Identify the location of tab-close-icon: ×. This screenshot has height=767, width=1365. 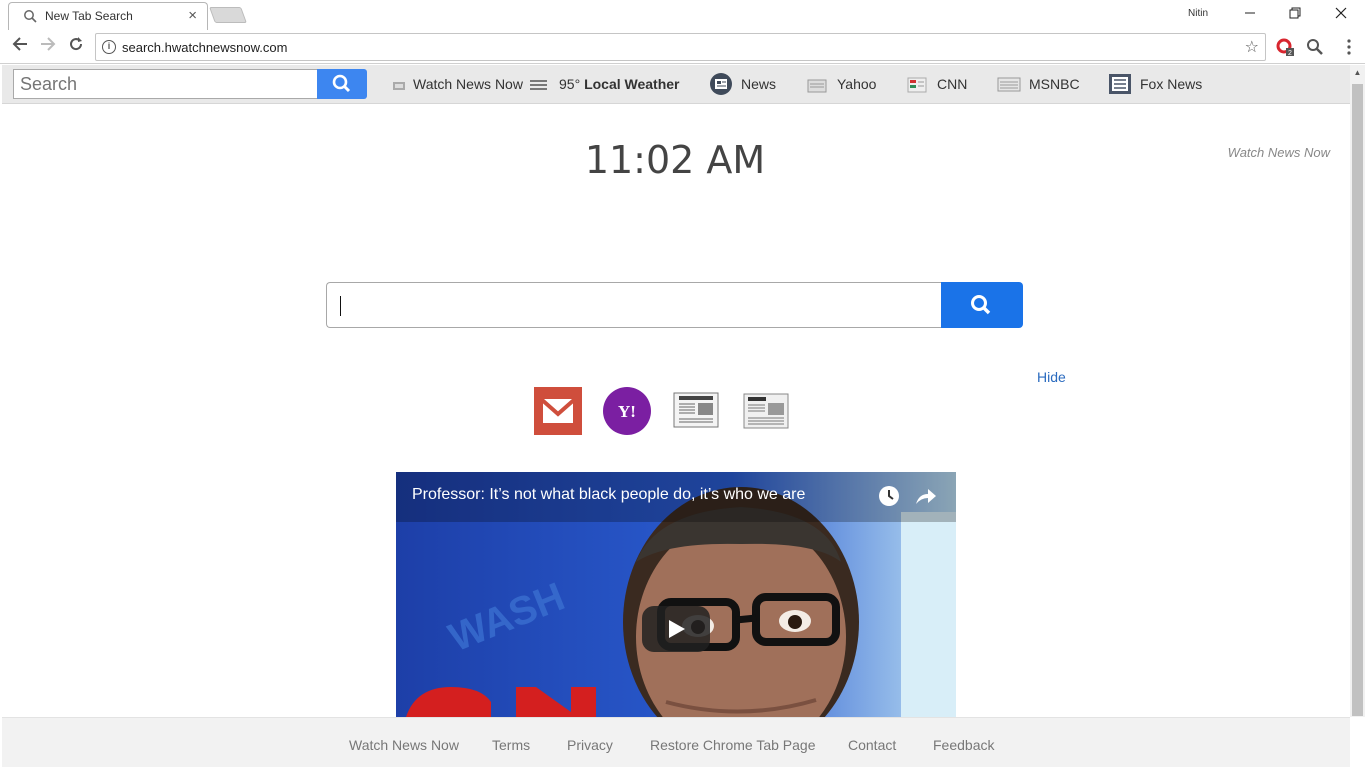
(192, 15).